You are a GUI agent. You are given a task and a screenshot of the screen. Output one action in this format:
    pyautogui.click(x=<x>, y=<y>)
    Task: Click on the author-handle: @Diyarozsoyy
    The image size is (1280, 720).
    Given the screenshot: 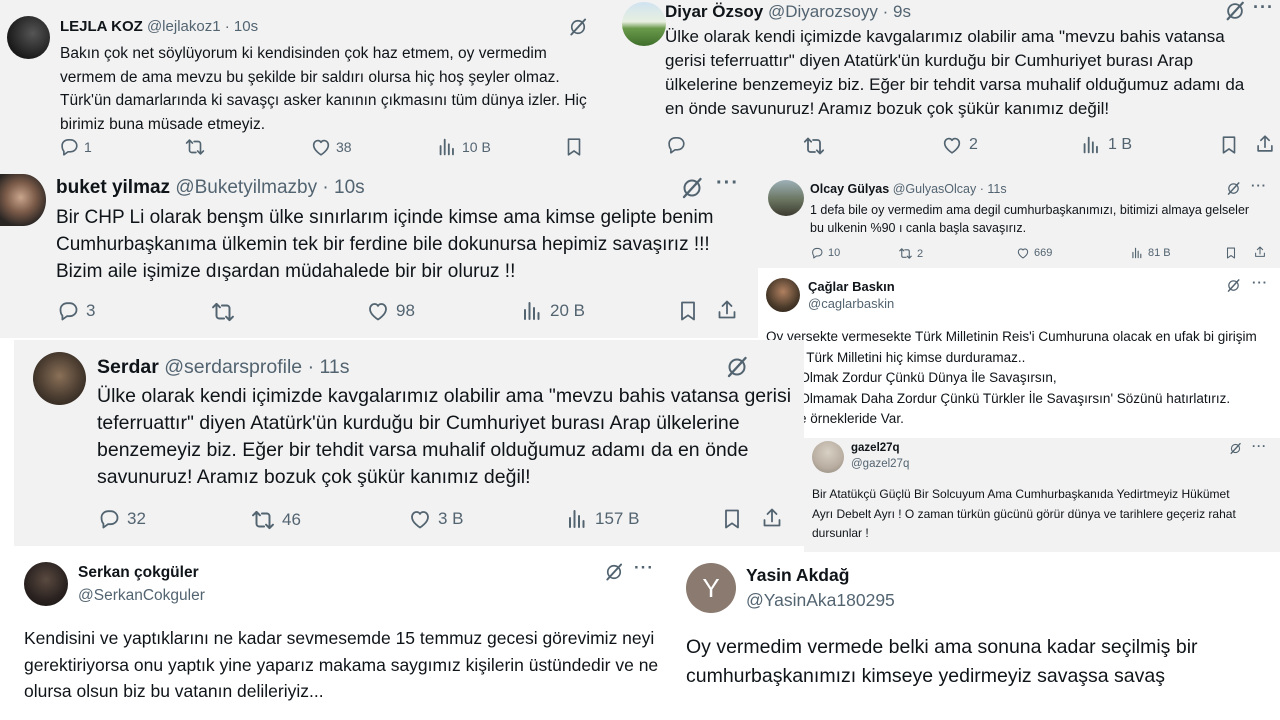 What is the action you would take?
    pyautogui.click(x=823, y=11)
    